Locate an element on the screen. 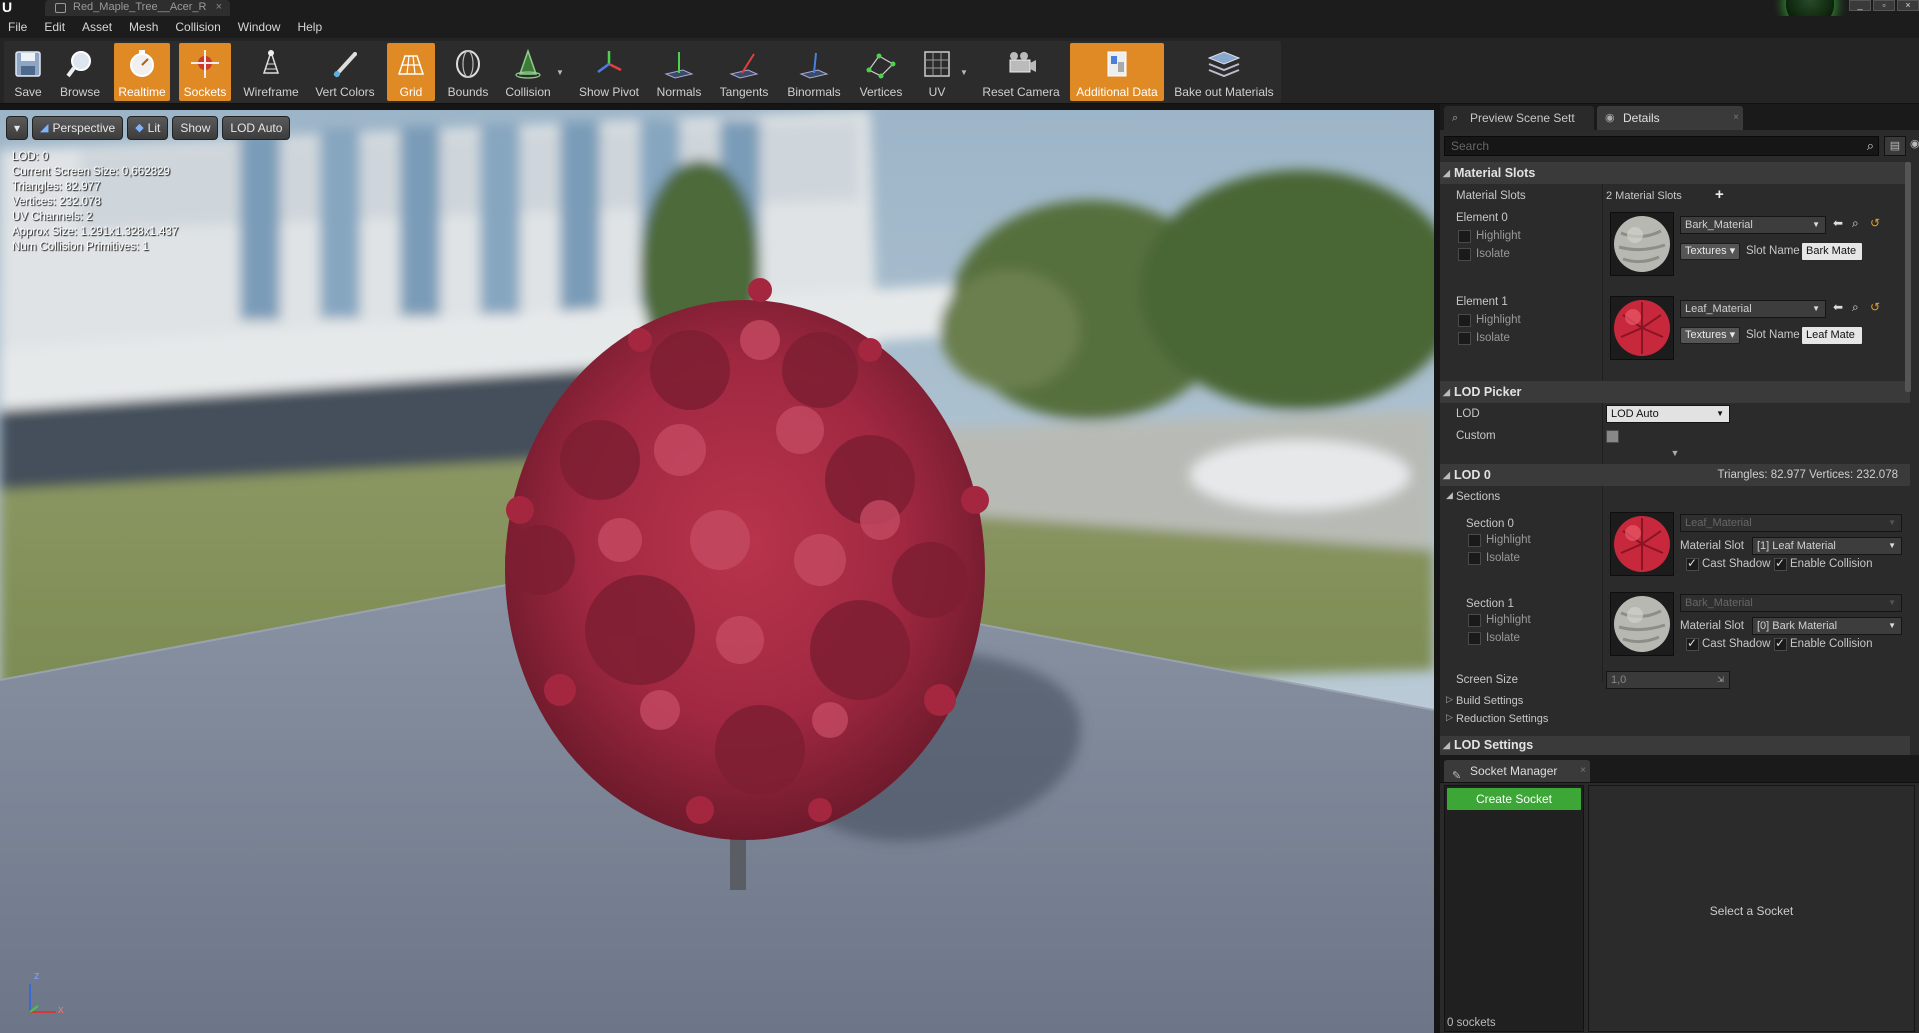  lod-select: LOD Auto ▼ is located at coordinates (1668, 414).